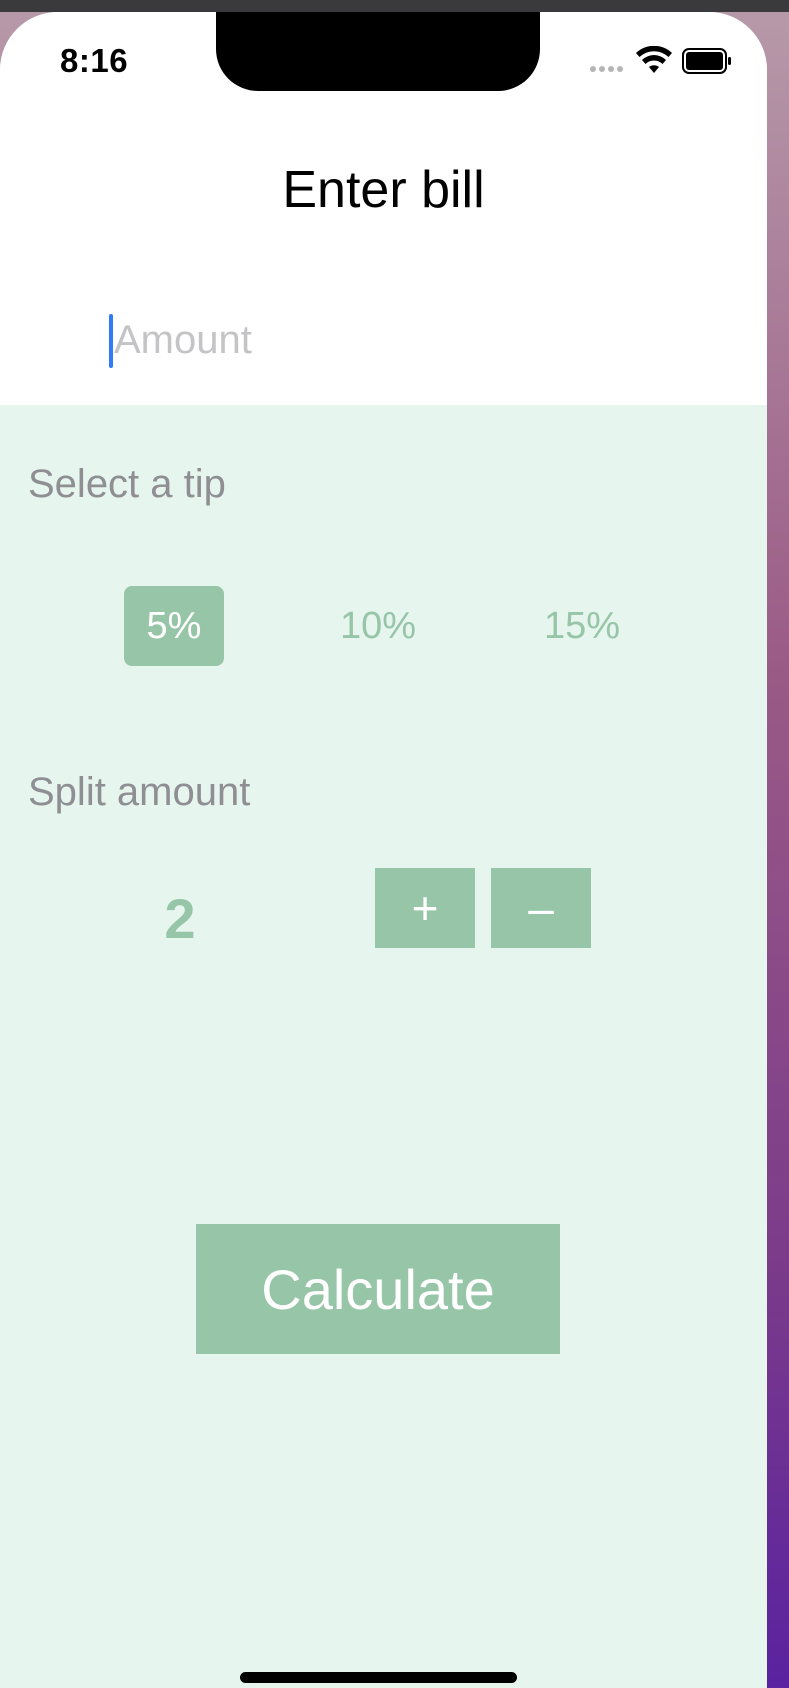 The image size is (789, 1688). Describe the element at coordinates (378, 1677) in the screenshot. I see `home-indicator` at that location.